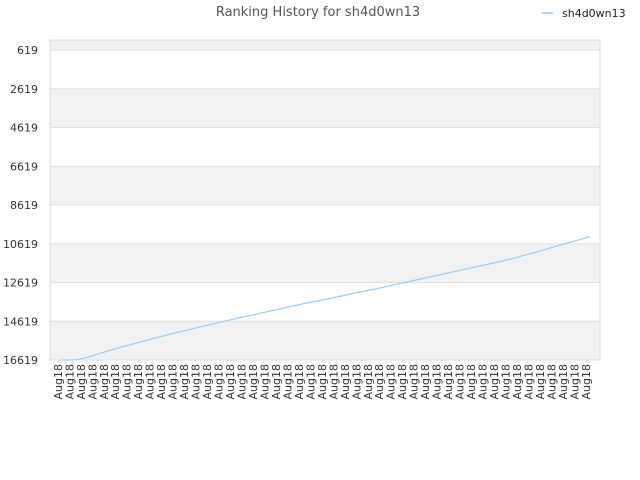 The height and width of the screenshot is (480, 640). I want to click on y-tick-label: 8619, so click(24, 205).